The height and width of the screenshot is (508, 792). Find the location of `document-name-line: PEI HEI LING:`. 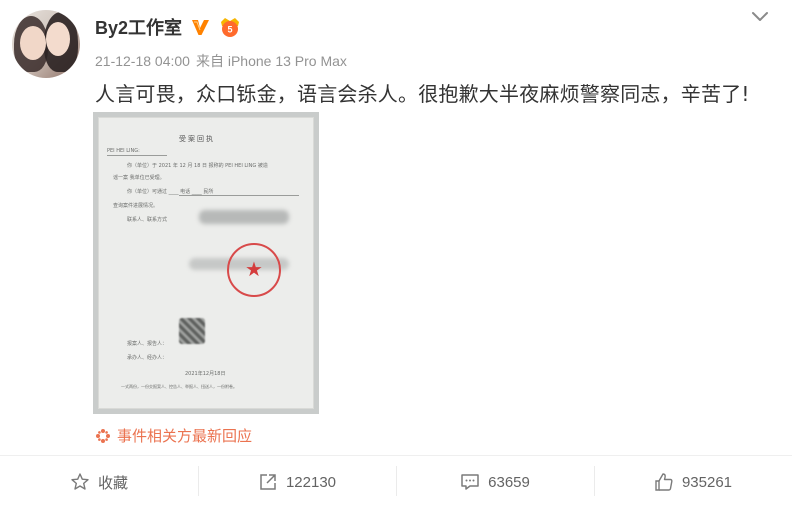

document-name-line: PEI HEI LING: is located at coordinates (123, 151).